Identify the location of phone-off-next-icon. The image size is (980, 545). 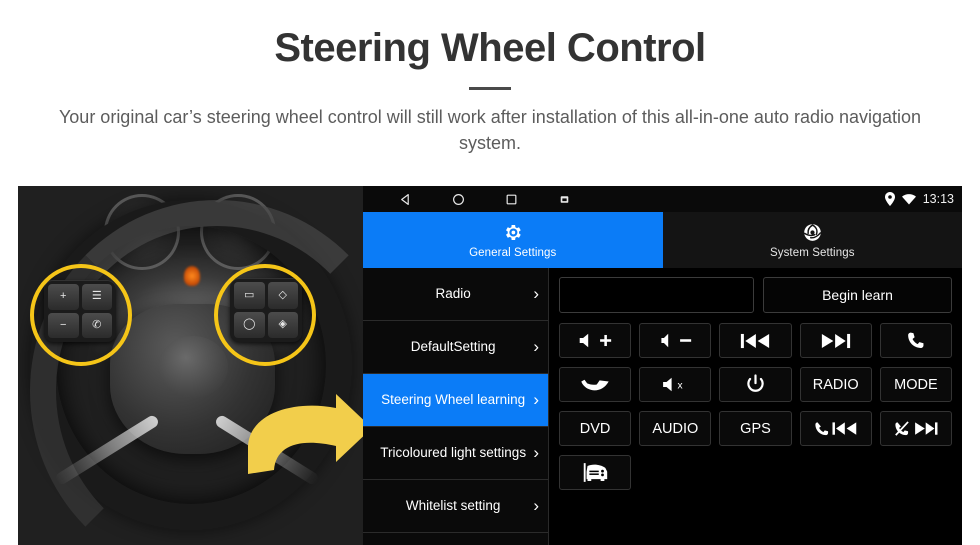
(916, 428).